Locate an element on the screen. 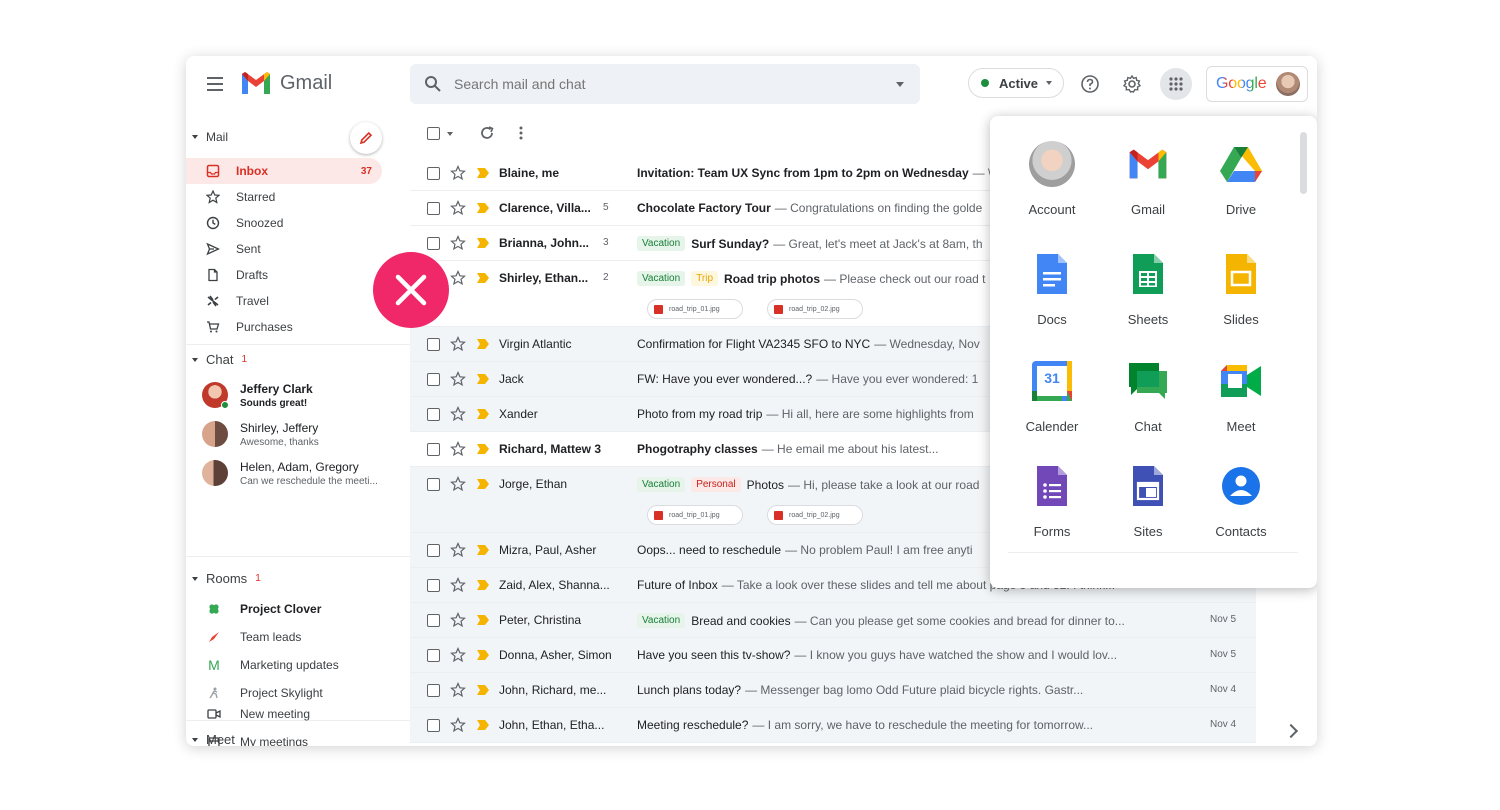 The height and width of the screenshot is (810, 1500). sidebar-item-drafts: Drafts is located at coordinates (284, 275).